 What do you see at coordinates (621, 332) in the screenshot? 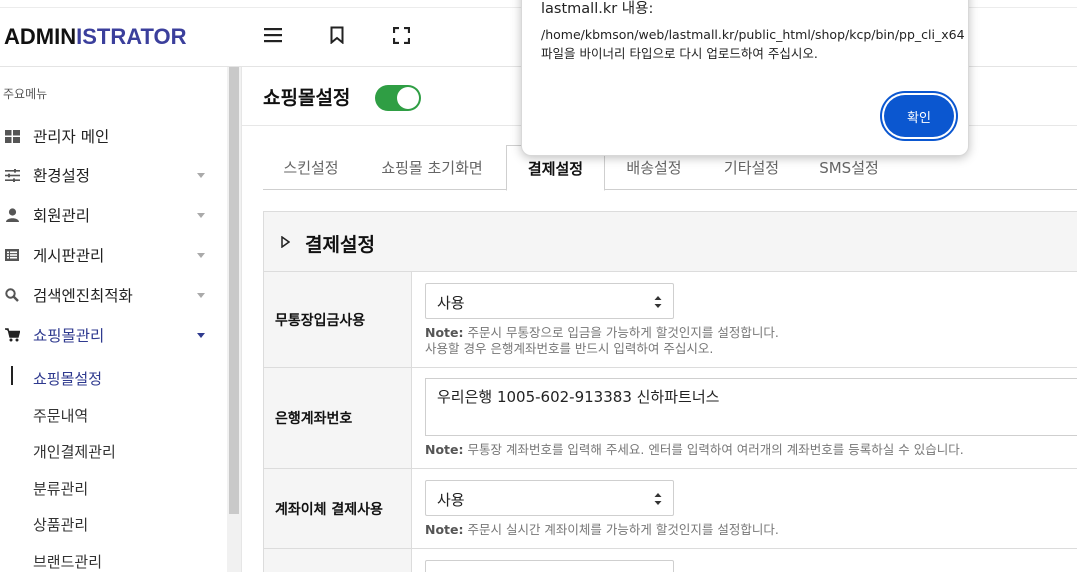
I see `note-text: 주문시 무통장으로 입금을 가능하게 할것인지를 설정합니다.` at bounding box center [621, 332].